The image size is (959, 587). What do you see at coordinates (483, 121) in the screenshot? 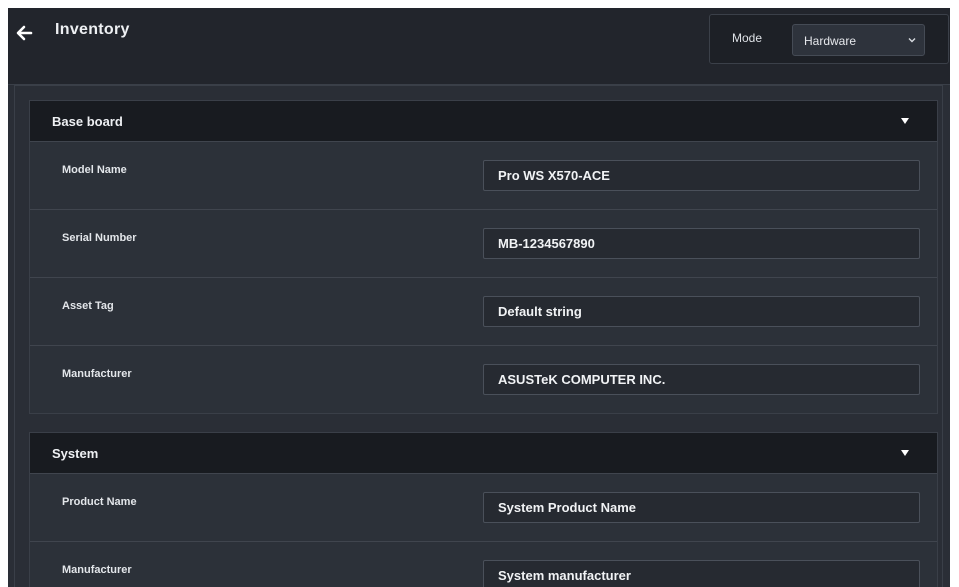
I see `section-header-base-board: Base board` at bounding box center [483, 121].